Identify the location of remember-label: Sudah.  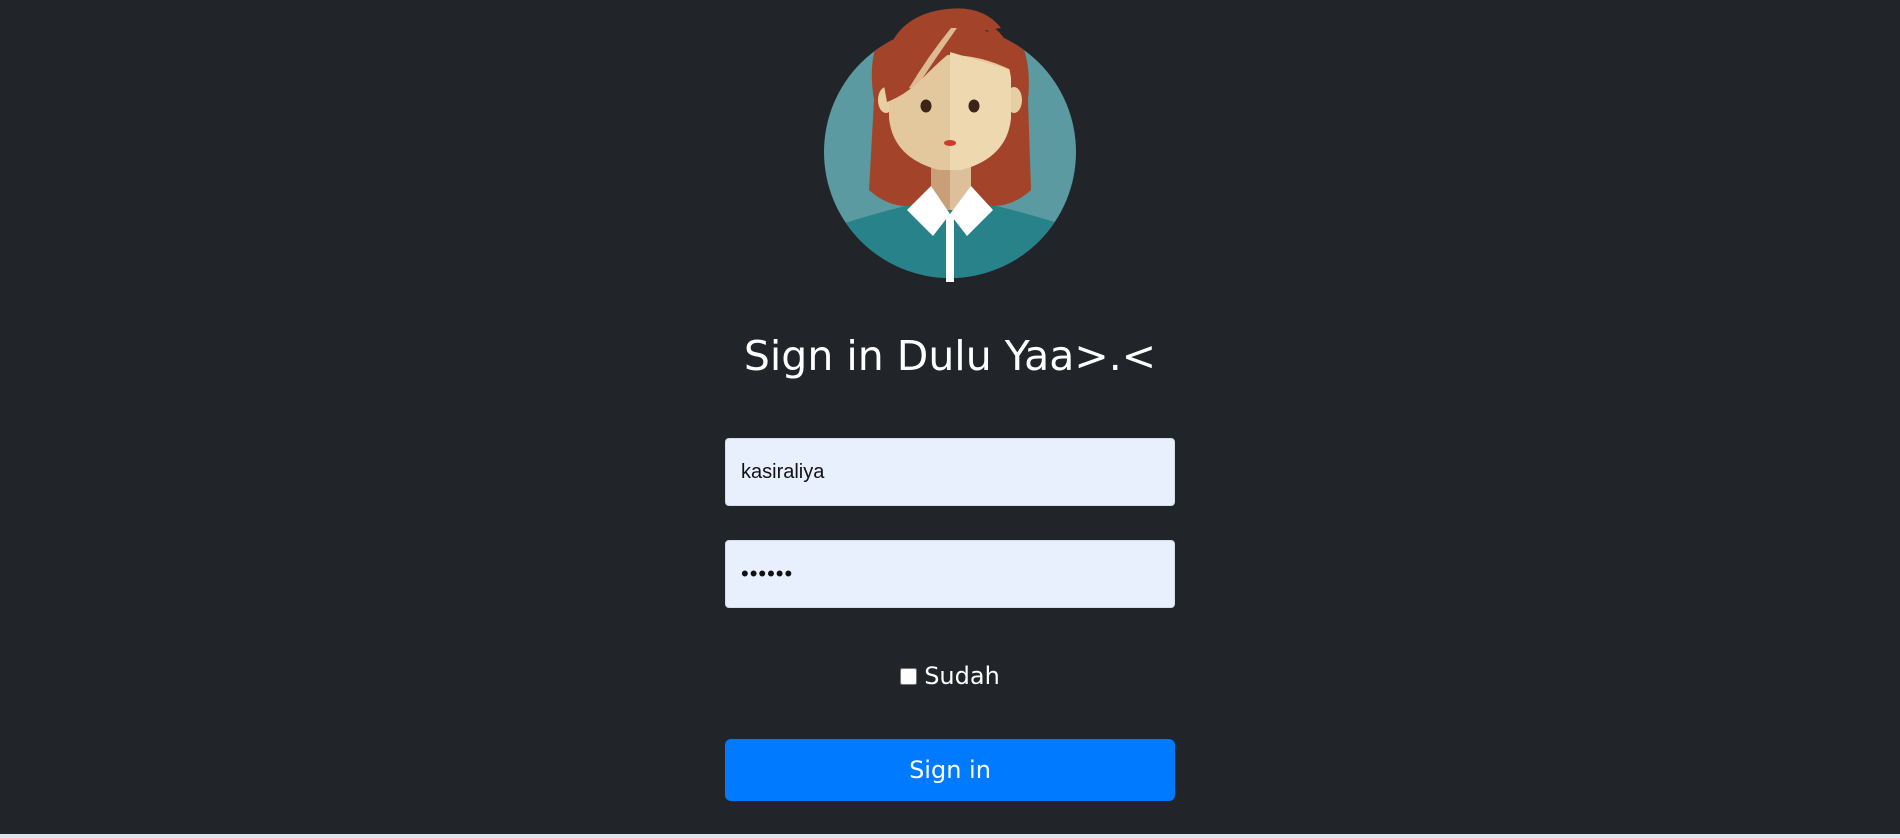
(962, 676).